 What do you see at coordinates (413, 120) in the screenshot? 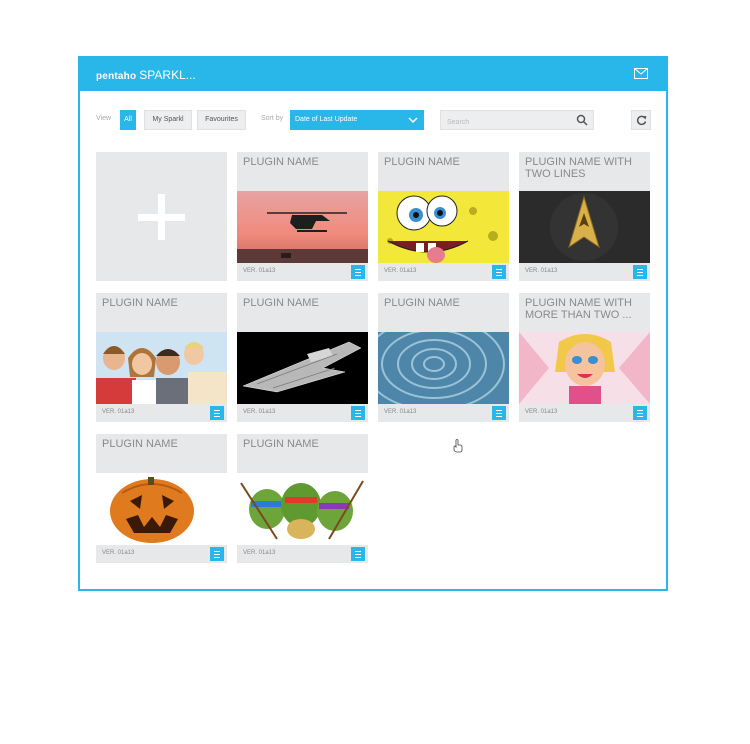
I see `chevron-down-icon` at bounding box center [413, 120].